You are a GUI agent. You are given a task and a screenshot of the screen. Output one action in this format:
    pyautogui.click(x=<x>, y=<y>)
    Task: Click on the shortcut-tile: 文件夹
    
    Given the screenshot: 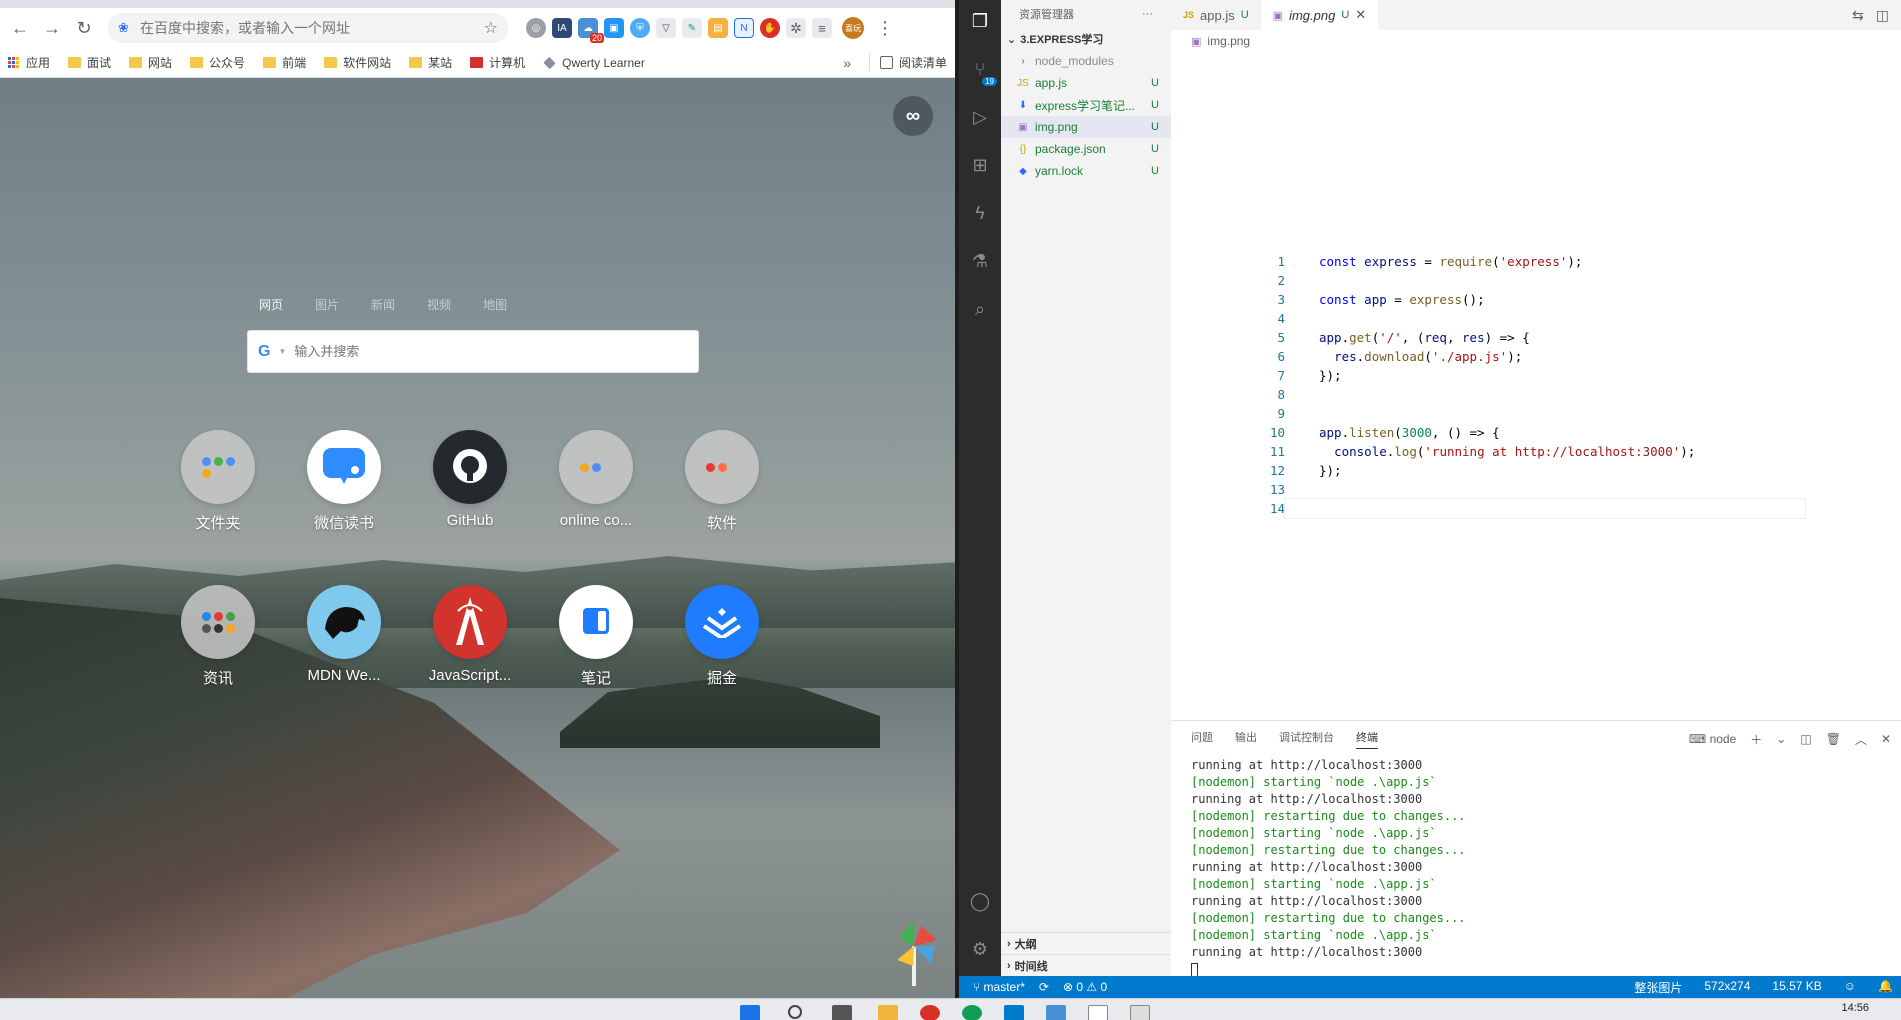 What is the action you would take?
    pyautogui.click(x=218, y=481)
    